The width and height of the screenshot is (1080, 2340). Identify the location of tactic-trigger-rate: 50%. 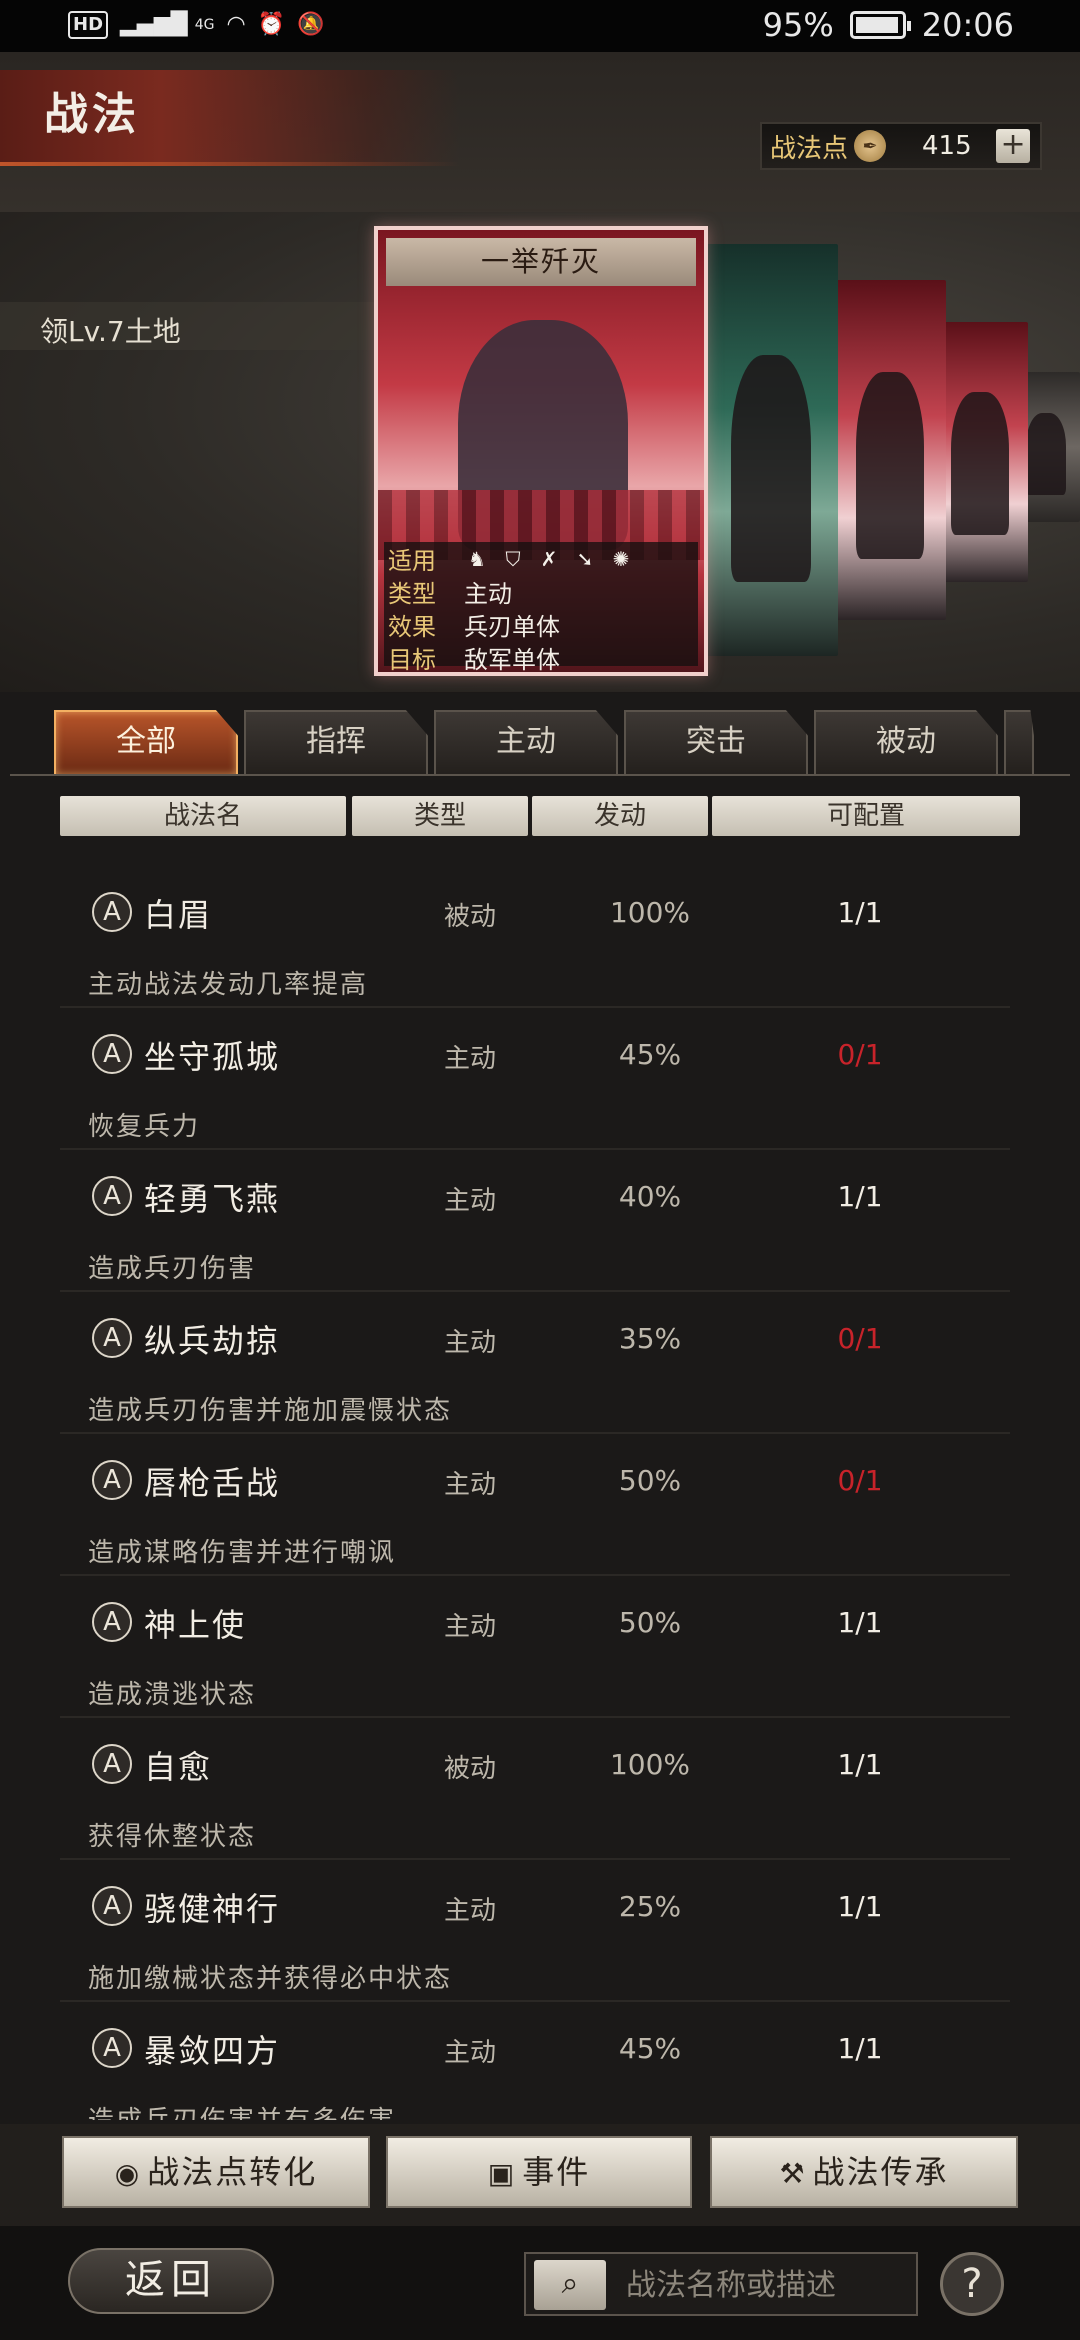
(650, 1622).